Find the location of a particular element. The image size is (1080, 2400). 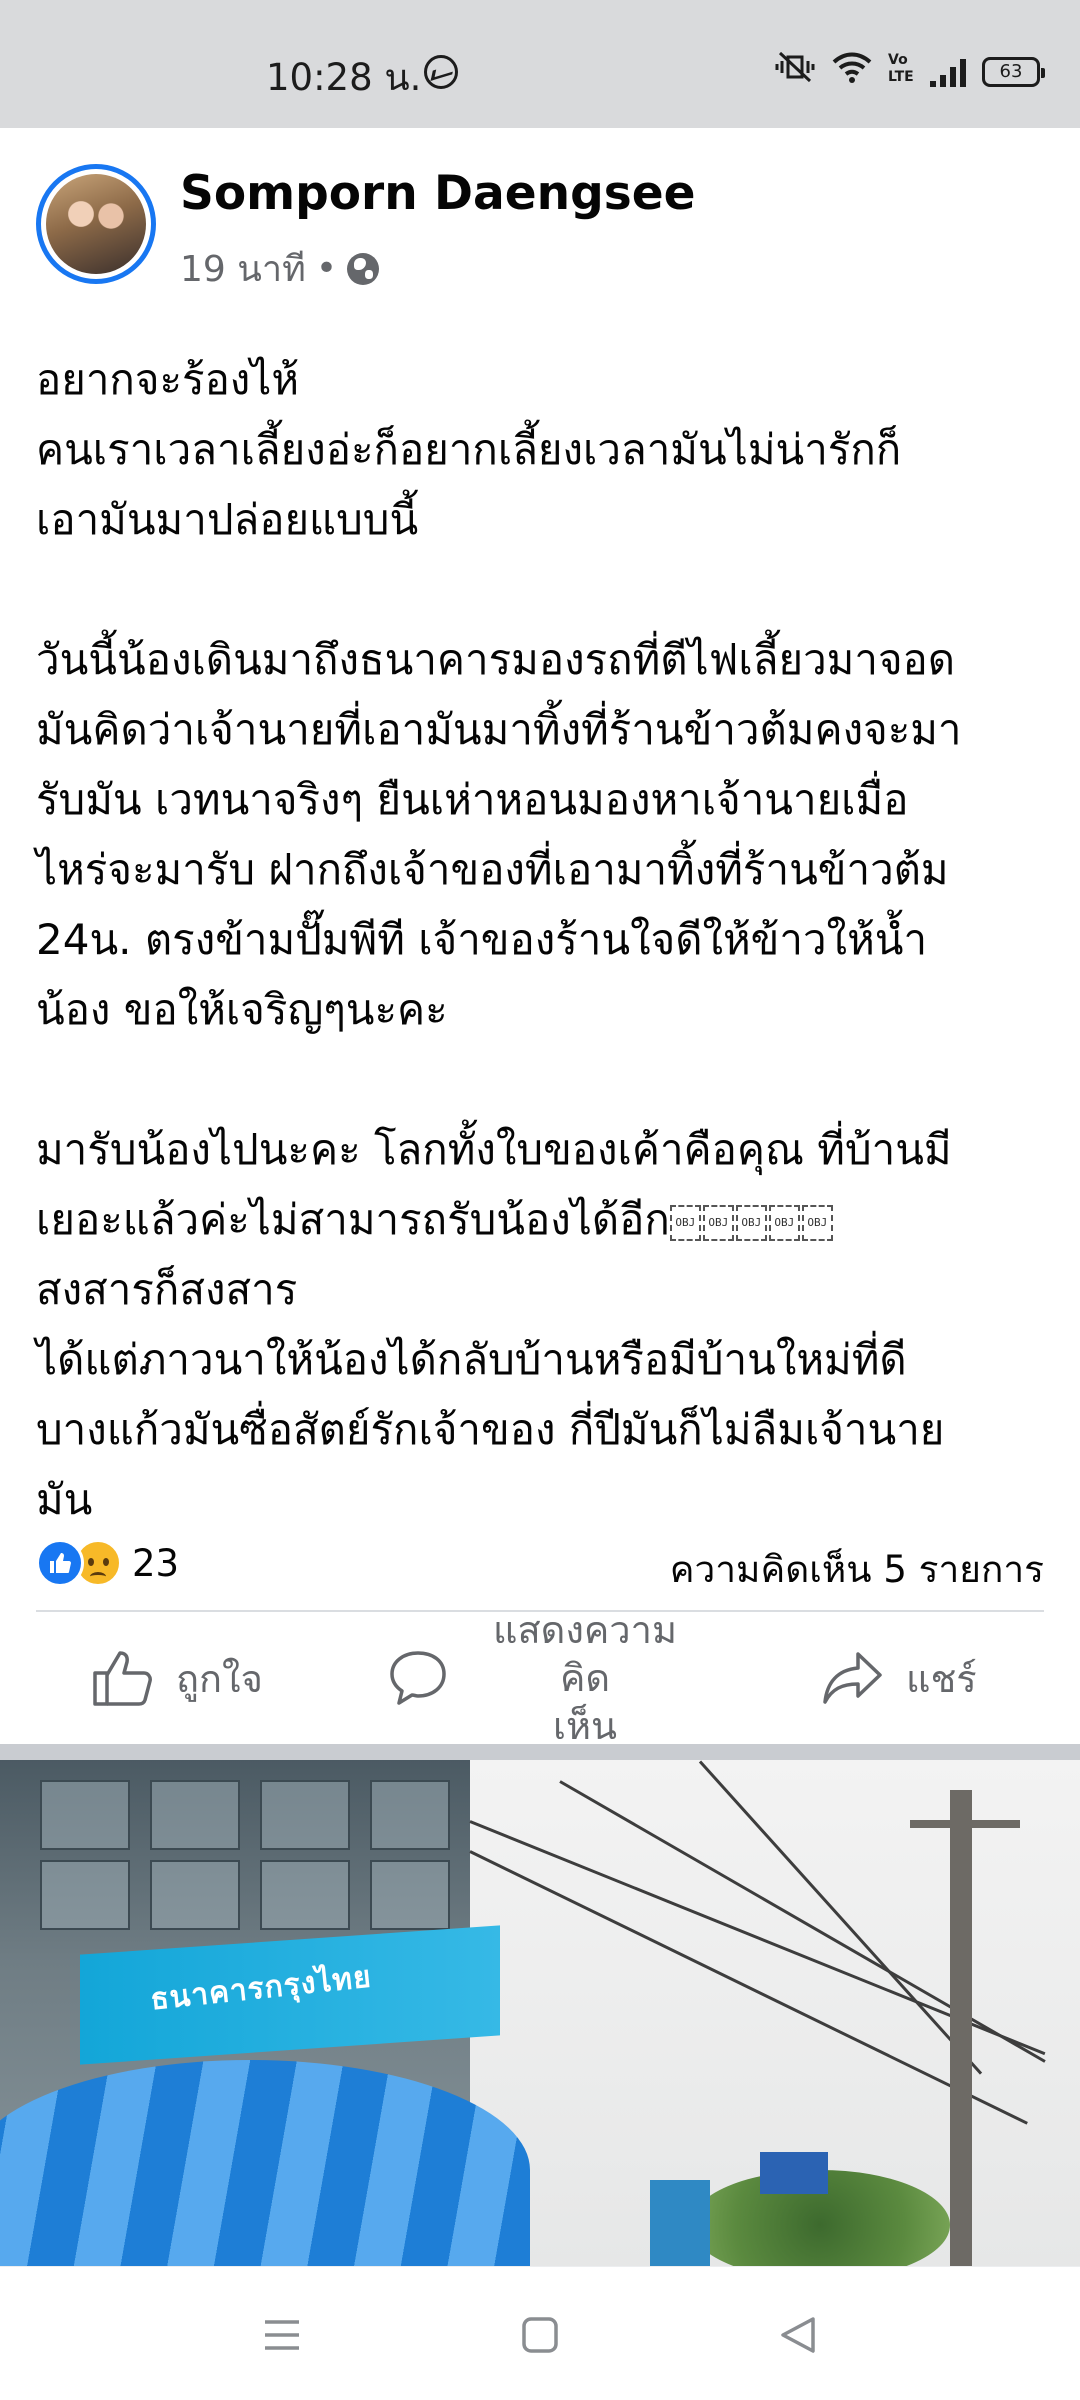

messenger-icon is located at coordinates (441, 72).